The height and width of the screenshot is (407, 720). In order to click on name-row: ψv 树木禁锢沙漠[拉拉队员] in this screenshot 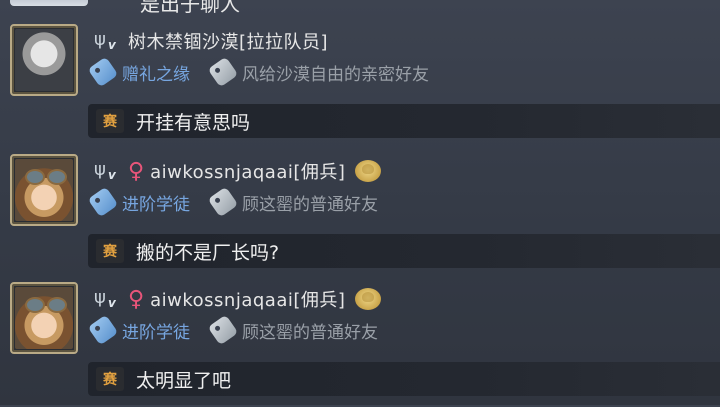, I will do `click(210, 41)`.